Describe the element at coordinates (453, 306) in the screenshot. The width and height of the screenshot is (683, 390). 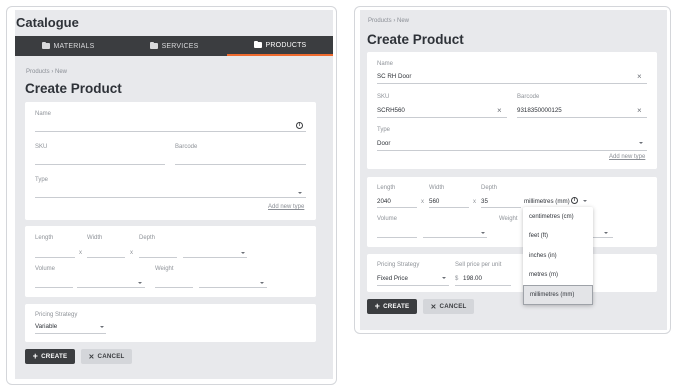
I see `cancel-button-label: CANCEL` at that location.